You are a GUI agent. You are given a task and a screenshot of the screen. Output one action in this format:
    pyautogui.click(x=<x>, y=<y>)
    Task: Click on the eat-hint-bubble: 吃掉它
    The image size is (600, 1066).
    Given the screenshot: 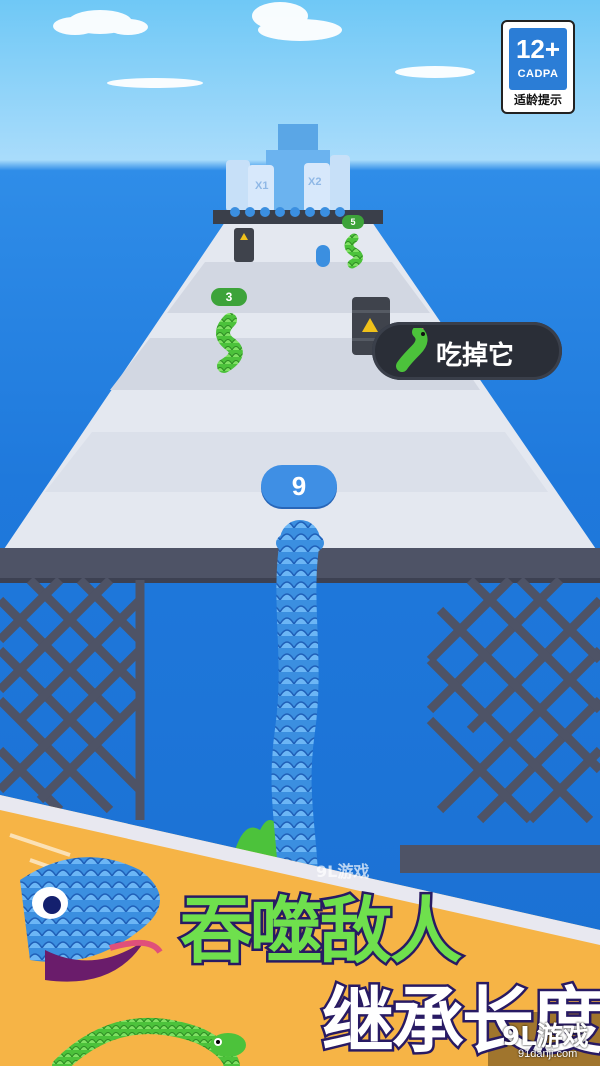 What is the action you would take?
    pyautogui.click(x=467, y=351)
    